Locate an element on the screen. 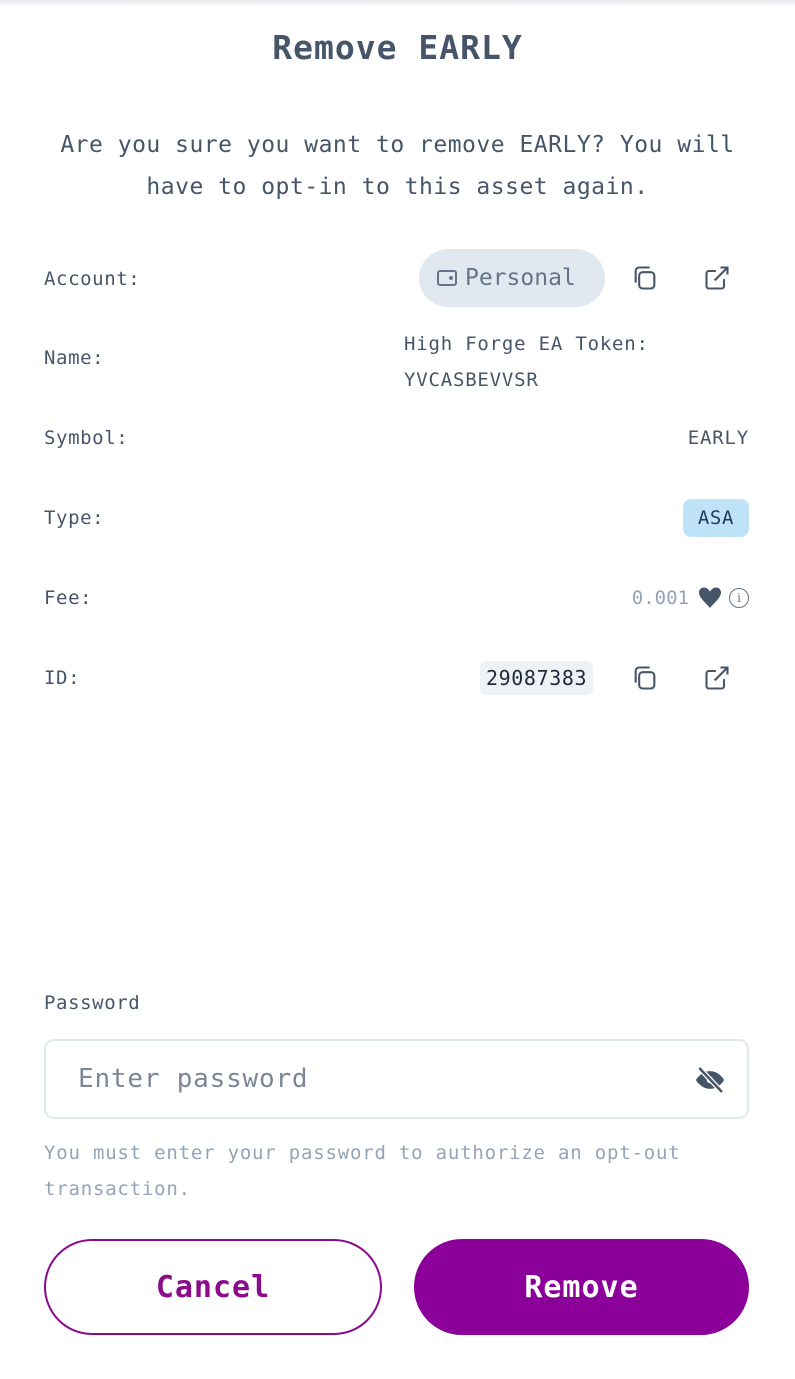 The image size is (795, 1379). password-field-container is located at coordinates (396, 1079).